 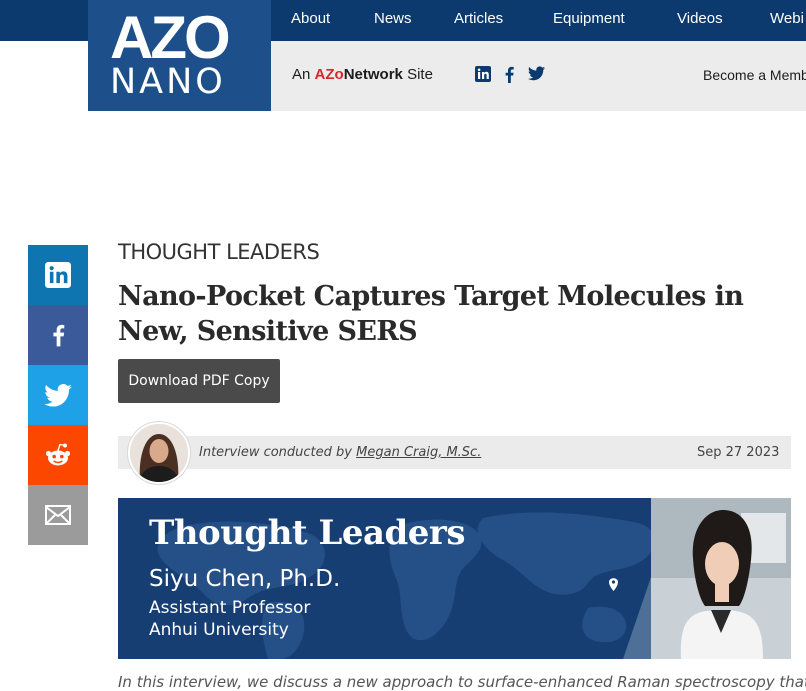 What do you see at coordinates (301, 74) in the screenshot?
I see `network-prefix: An` at bounding box center [301, 74].